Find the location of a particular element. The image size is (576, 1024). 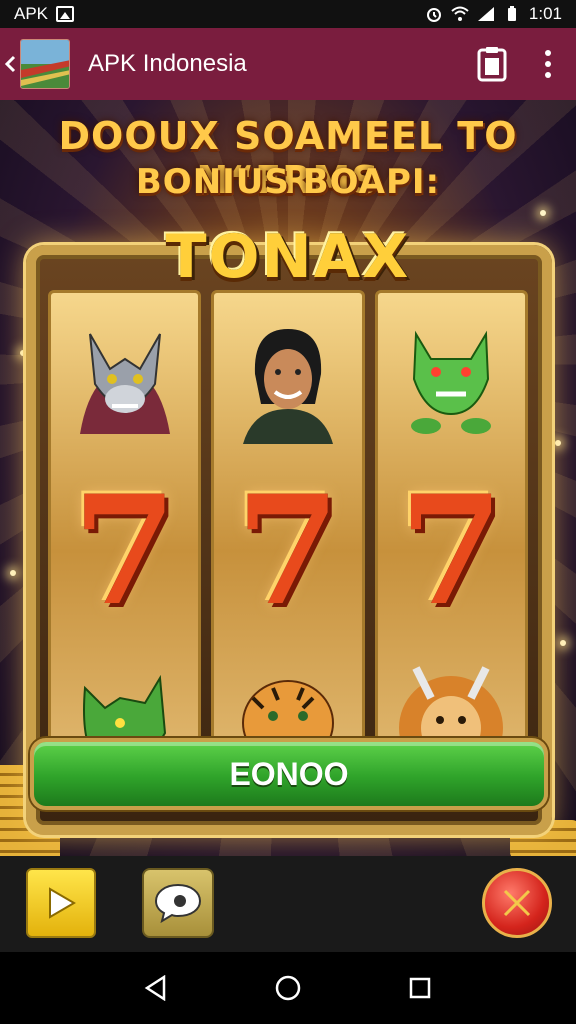

wolf-icon is located at coordinates (125, 379).